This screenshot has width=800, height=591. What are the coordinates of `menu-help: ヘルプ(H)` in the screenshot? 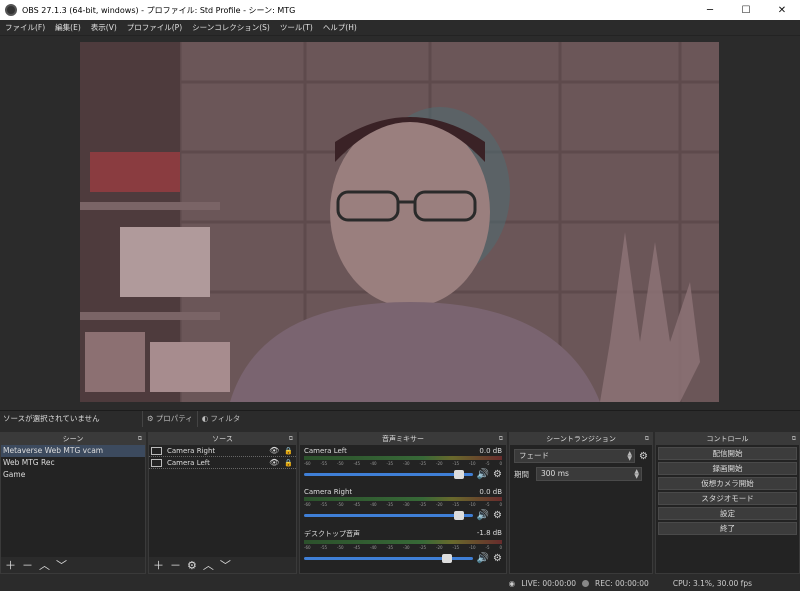 It's located at (340, 27).